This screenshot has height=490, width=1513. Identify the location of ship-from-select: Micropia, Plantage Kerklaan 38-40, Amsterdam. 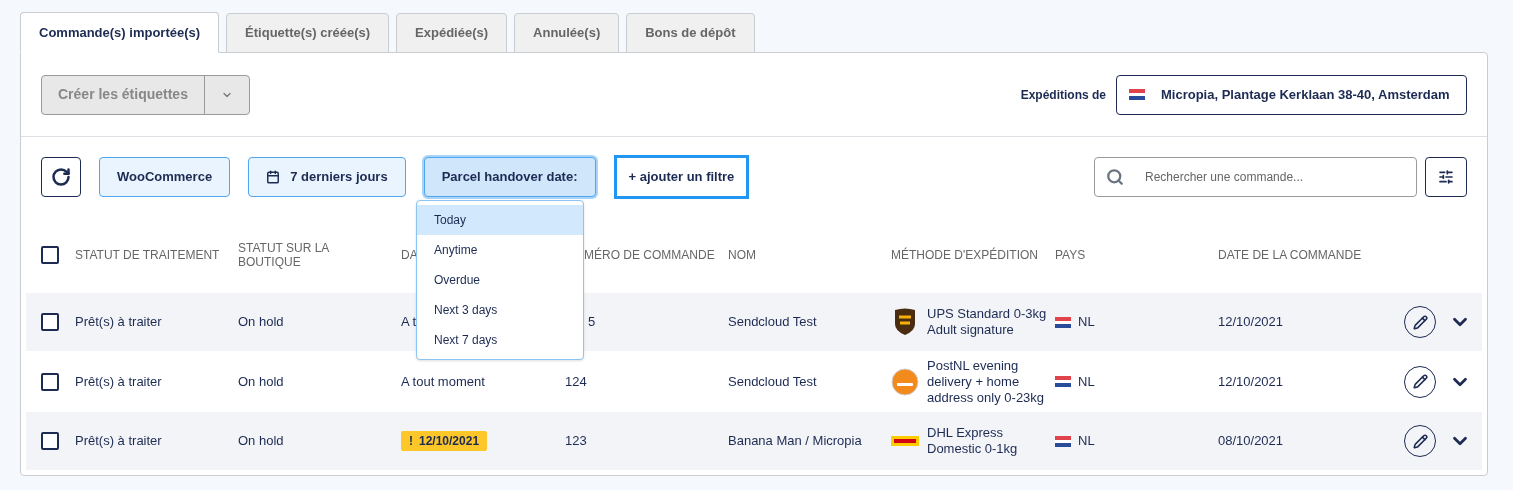
(1291, 94).